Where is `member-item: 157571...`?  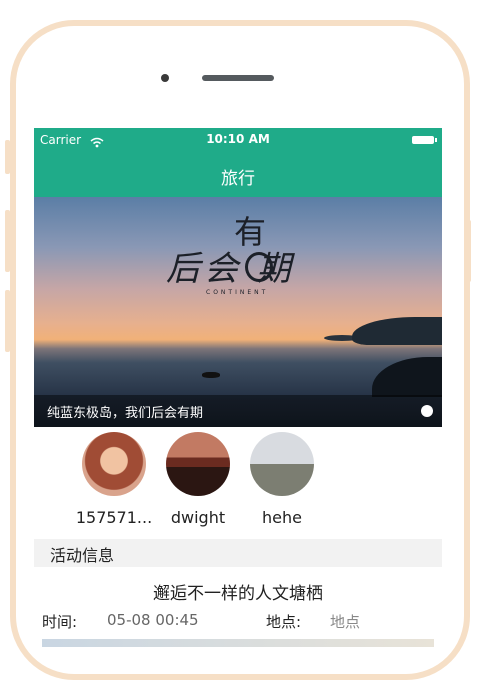 member-item: 157571... is located at coordinates (114, 479).